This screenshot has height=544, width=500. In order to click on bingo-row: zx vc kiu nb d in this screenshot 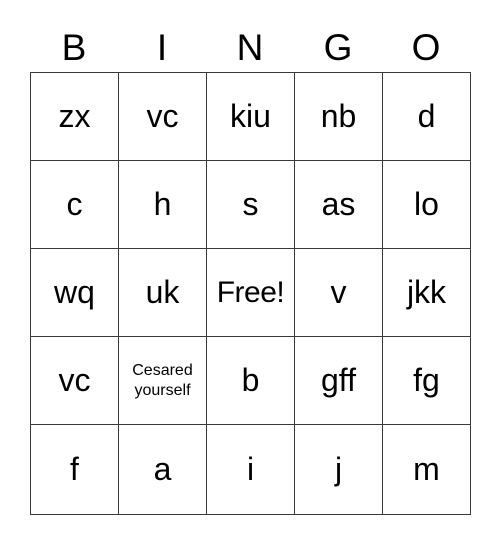, I will do `click(251, 117)`.